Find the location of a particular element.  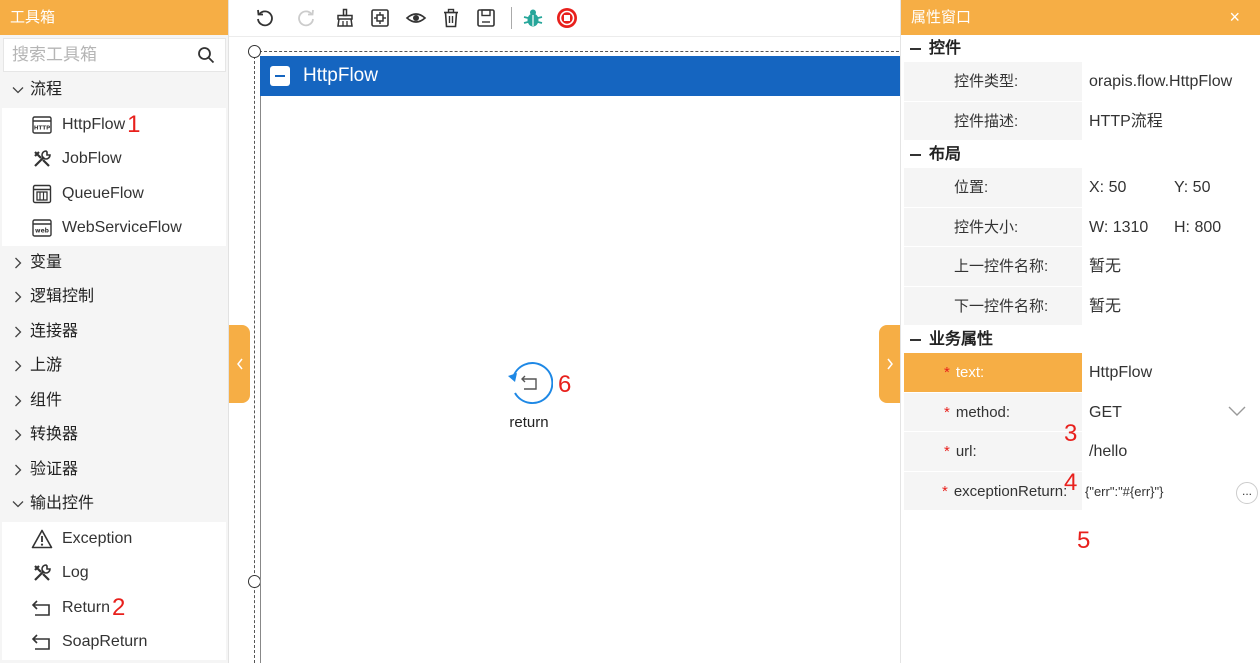

annotation-marker: 1 is located at coordinates (134, 124).